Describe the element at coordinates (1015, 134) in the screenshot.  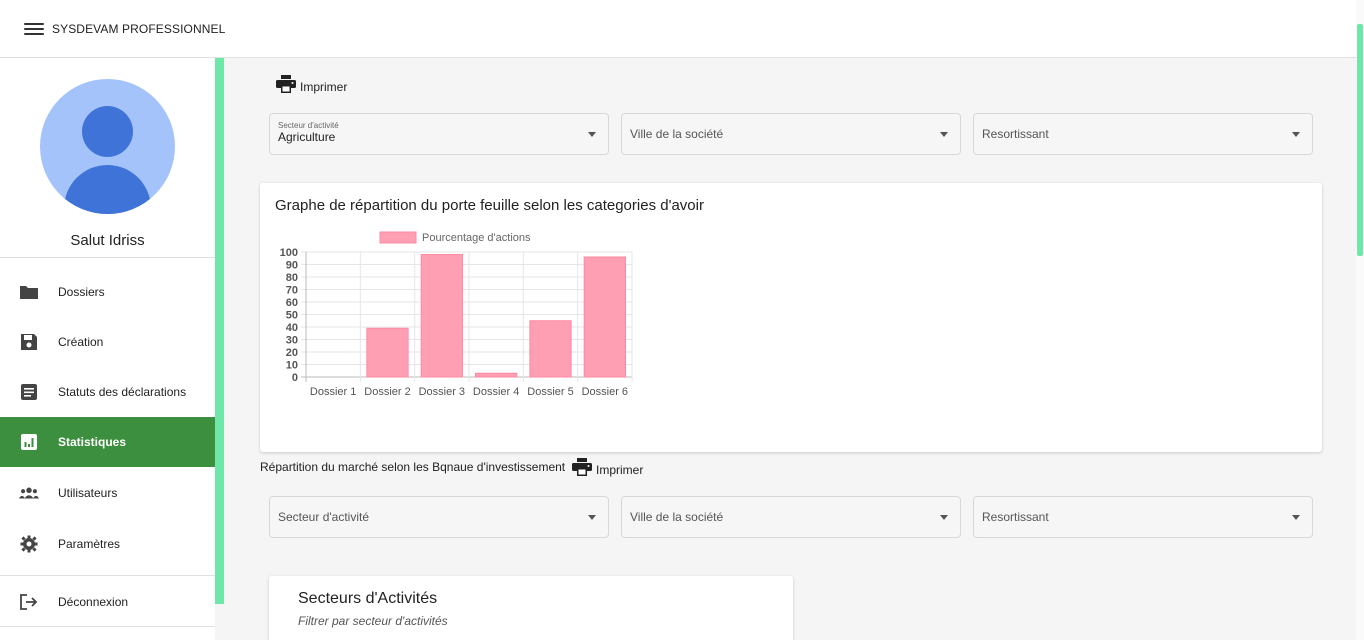
I see `ressortissant-select-placeholder: Resortissant` at that location.